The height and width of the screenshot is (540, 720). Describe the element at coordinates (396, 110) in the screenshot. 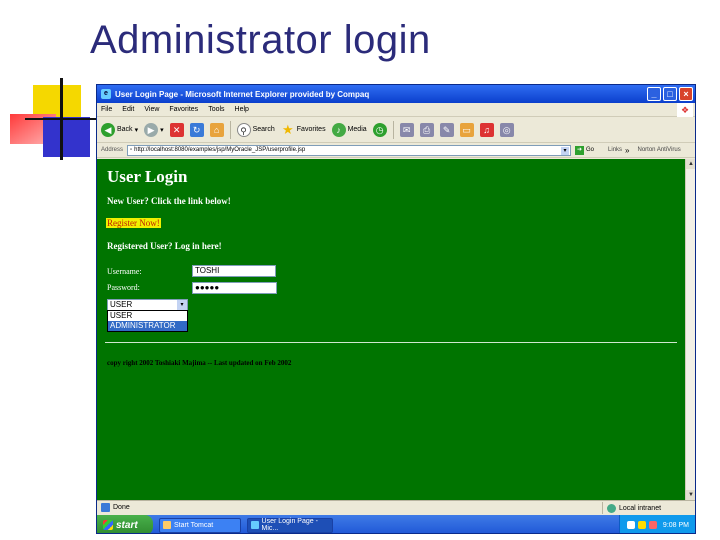

I see `menu-bar: File Edit View Favorites Tools Help ❖` at that location.